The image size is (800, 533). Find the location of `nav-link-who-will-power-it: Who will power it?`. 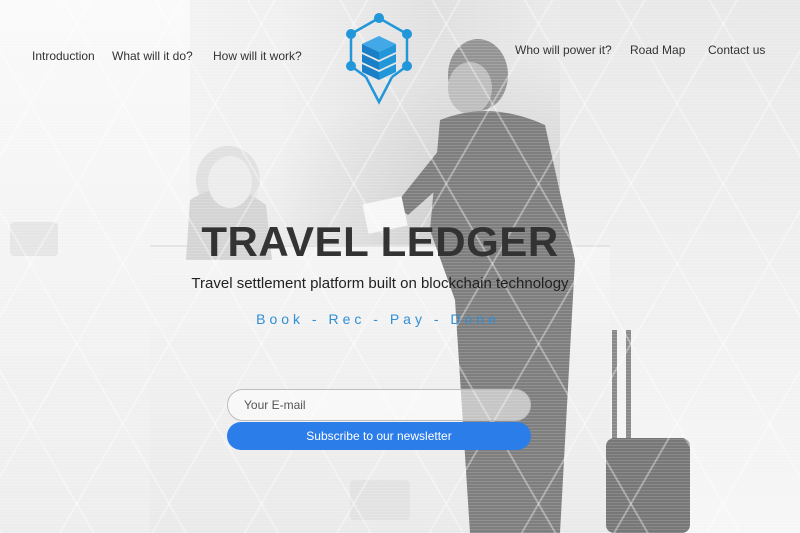

nav-link-who-will-power-it: Who will power it? is located at coordinates (563, 50).